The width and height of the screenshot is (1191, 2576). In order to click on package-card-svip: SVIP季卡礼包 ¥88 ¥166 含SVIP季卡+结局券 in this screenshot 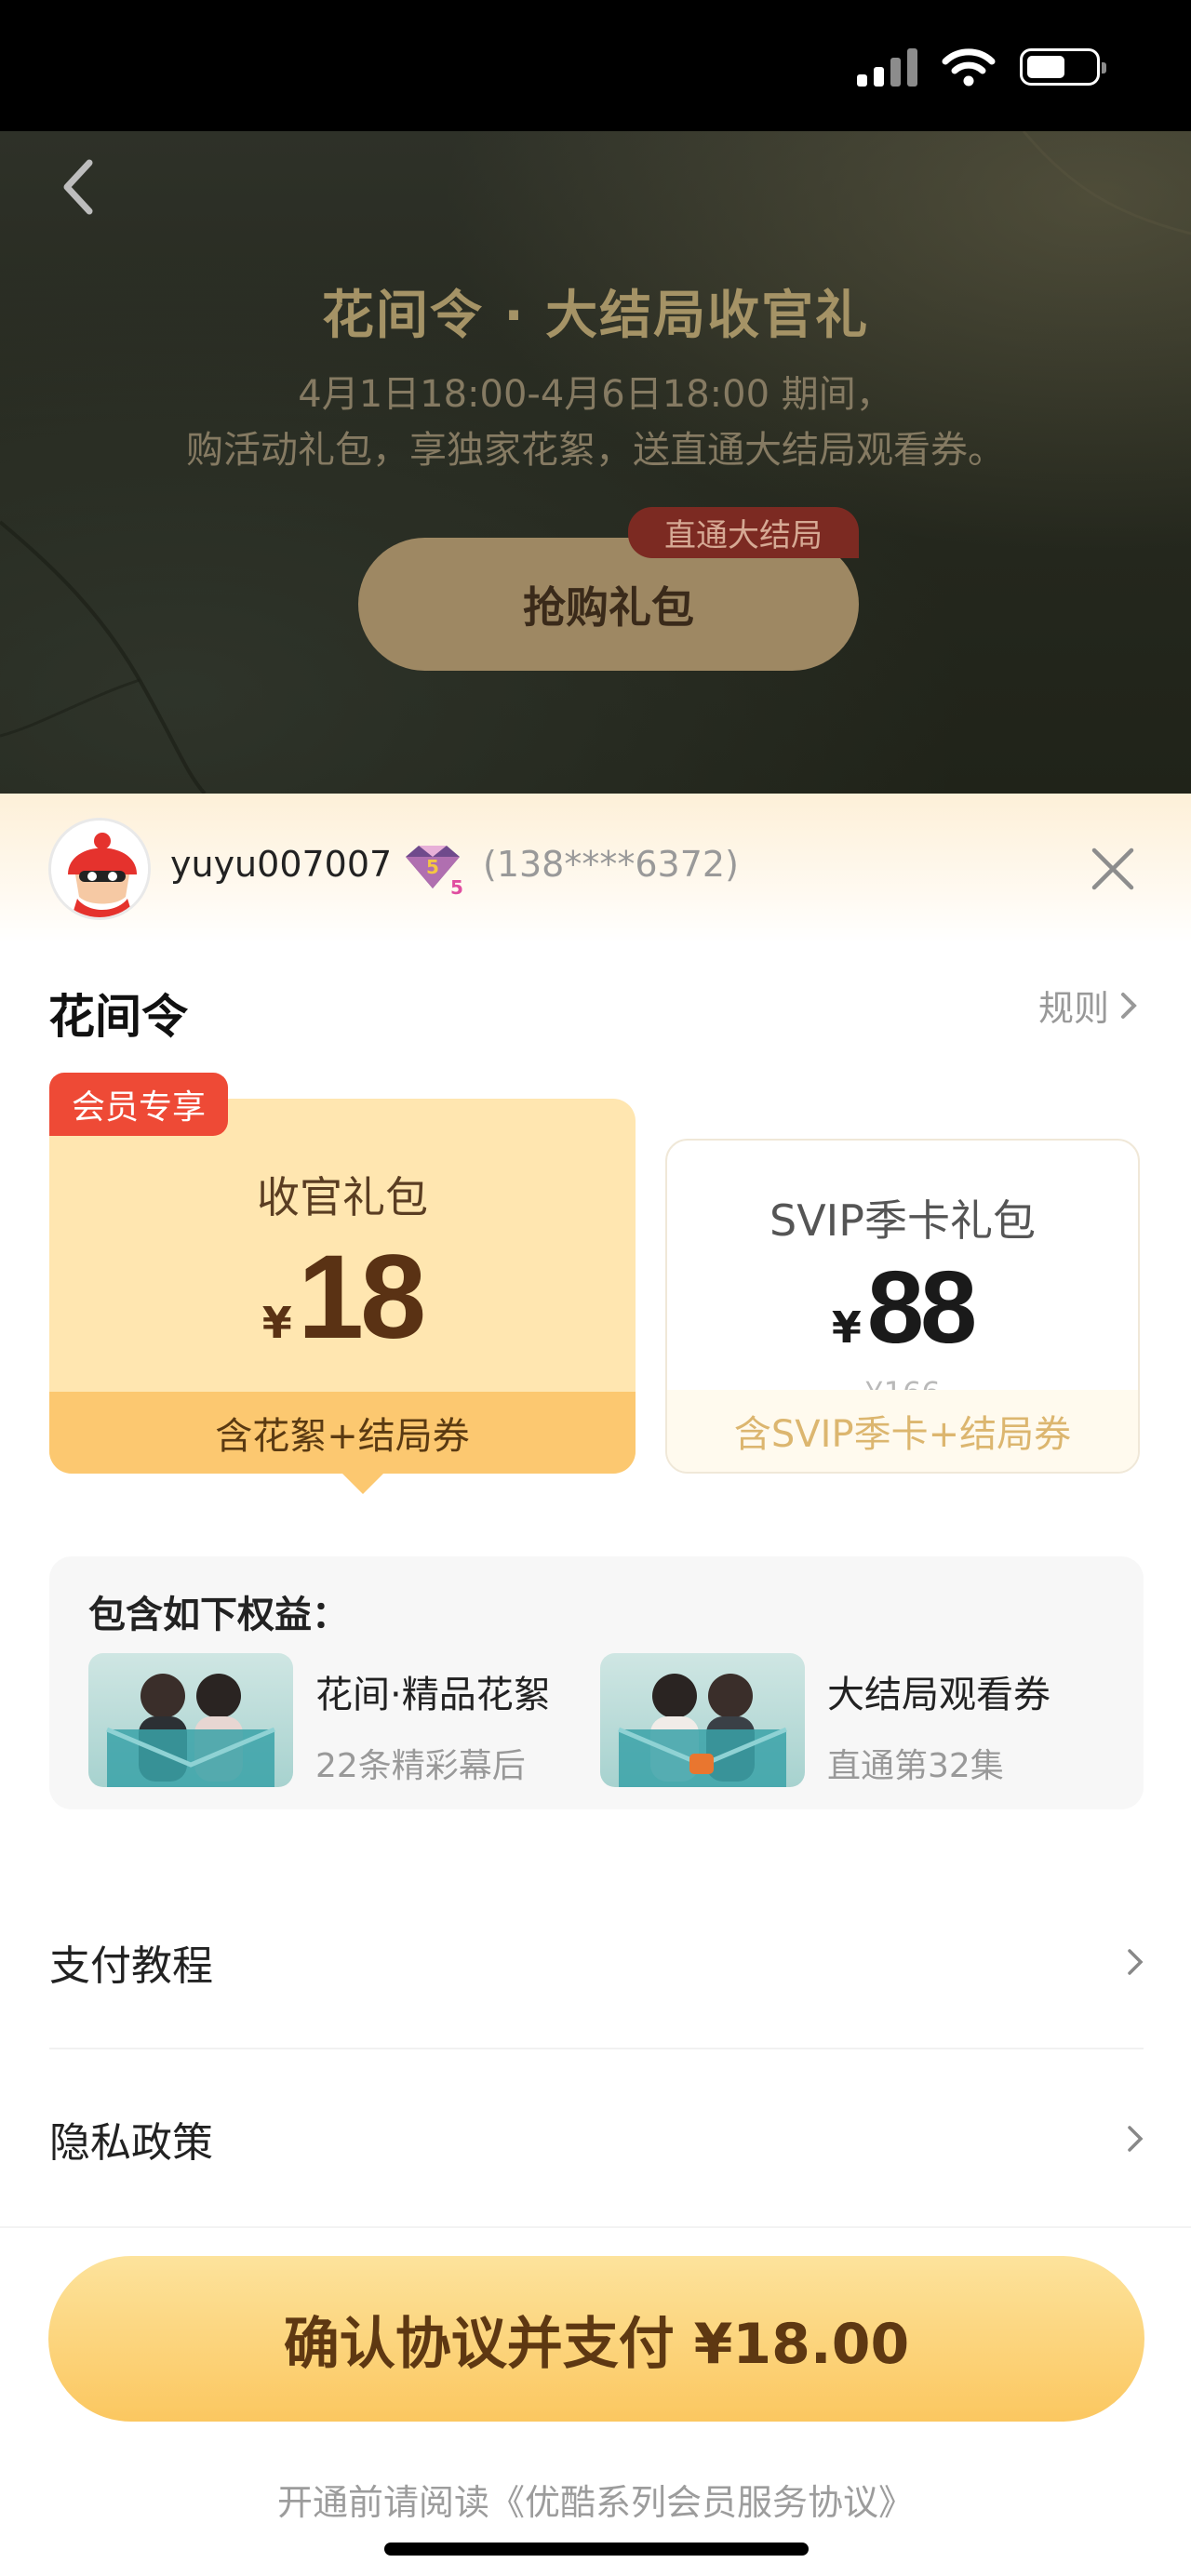, I will do `click(902, 1306)`.